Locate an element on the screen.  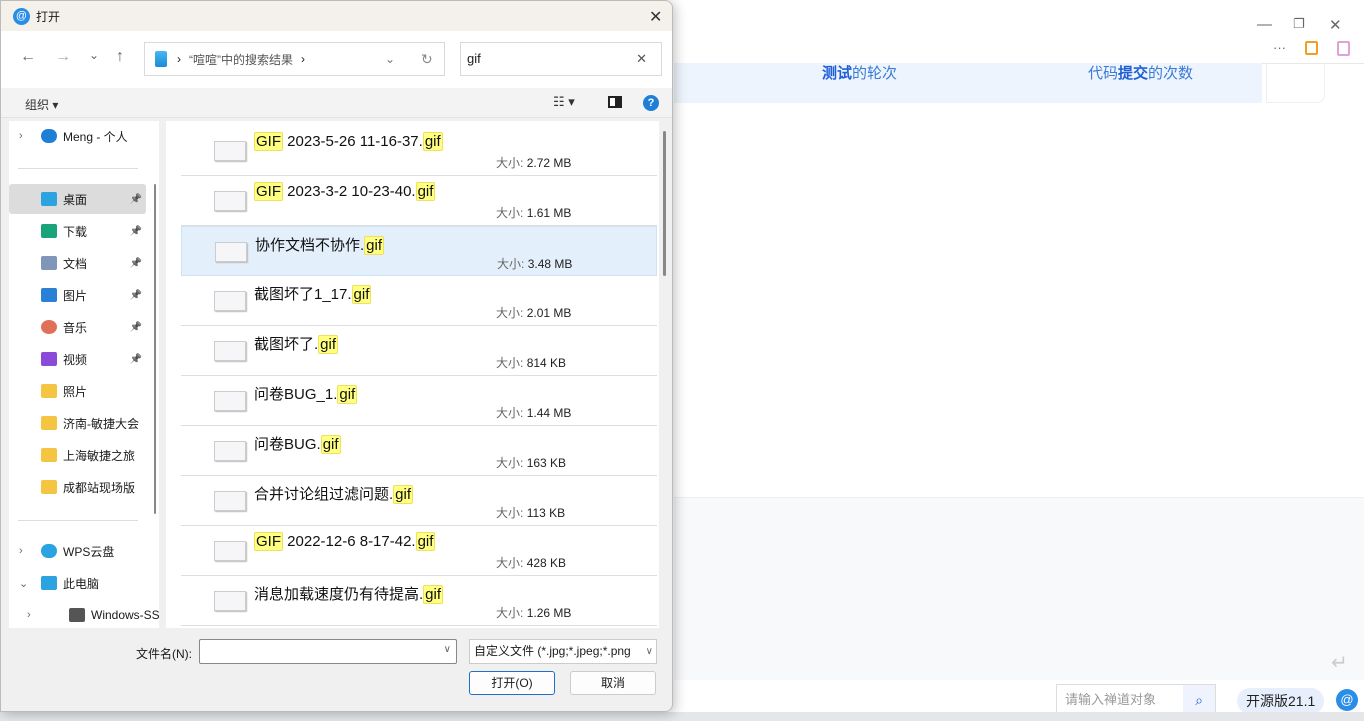
video-icon is located at coordinates (49, 359).